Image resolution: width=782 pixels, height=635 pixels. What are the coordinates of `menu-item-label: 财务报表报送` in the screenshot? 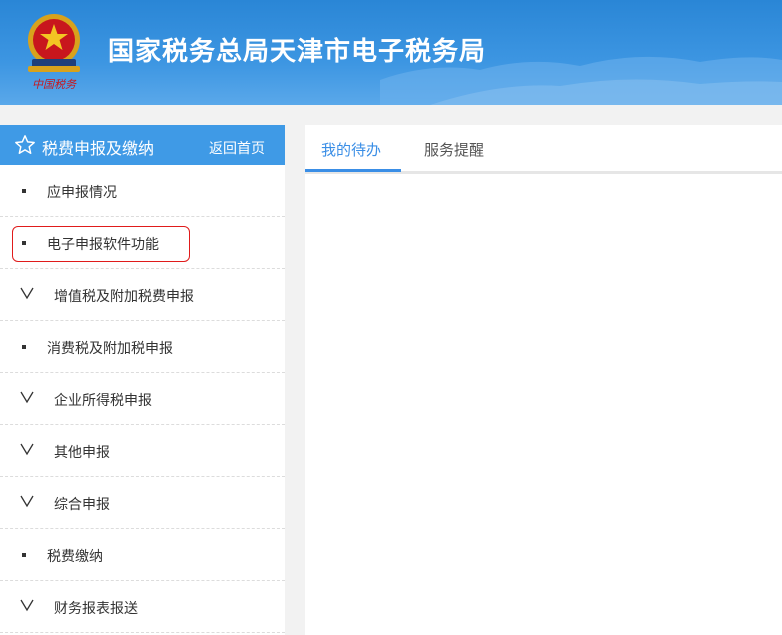 It's located at (96, 609).